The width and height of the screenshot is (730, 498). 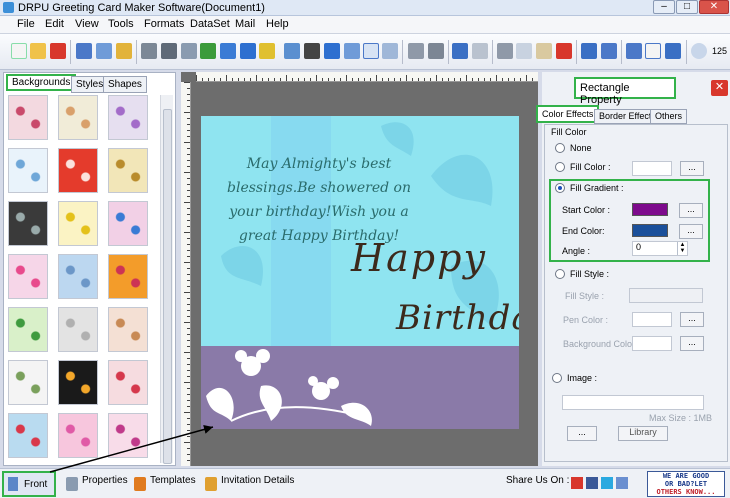 What do you see at coordinates (173, 480) in the screenshot?
I see `templates-button: Templates` at bounding box center [173, 480].